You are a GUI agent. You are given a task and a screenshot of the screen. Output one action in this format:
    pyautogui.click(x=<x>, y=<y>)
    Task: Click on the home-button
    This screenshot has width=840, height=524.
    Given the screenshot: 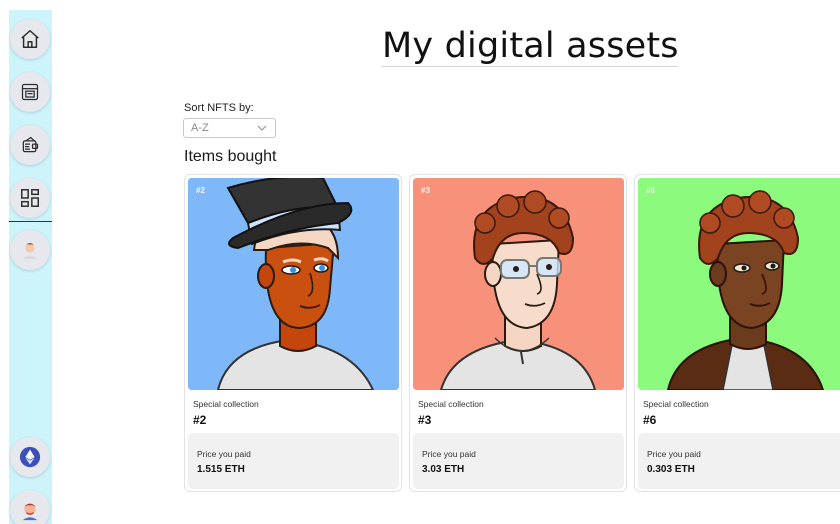 What is the action you would take?
    pyautogui.click(x=30, y=39)
    